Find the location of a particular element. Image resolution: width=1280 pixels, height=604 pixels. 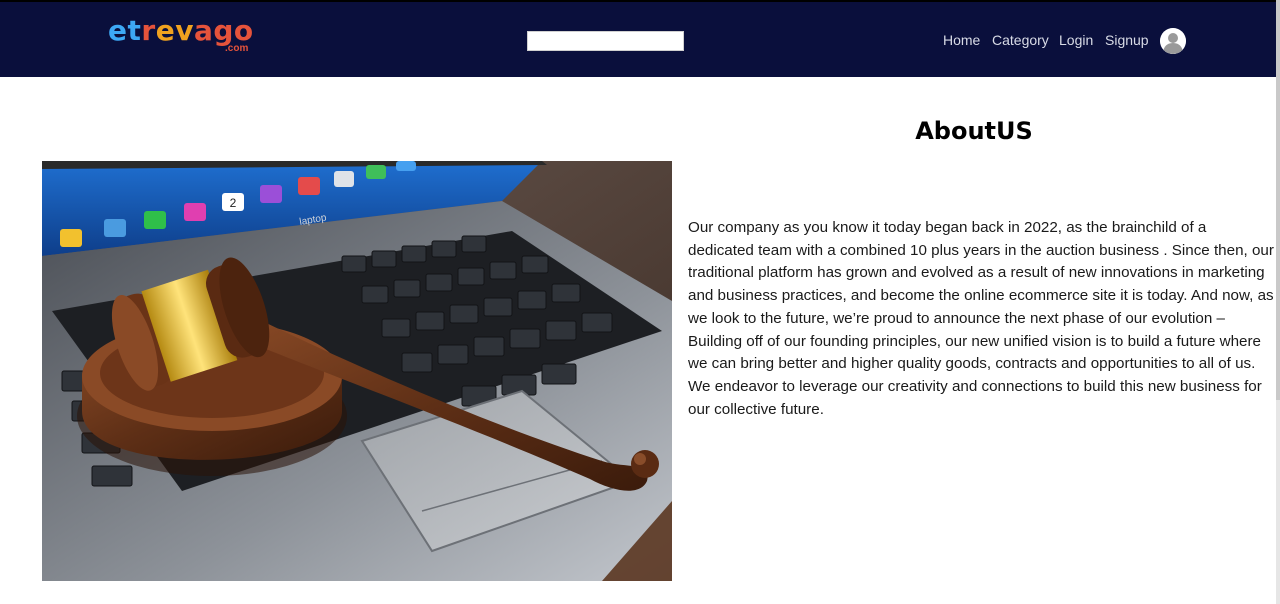

site-logo: etrevago .com is located at coordinates (183, 36).